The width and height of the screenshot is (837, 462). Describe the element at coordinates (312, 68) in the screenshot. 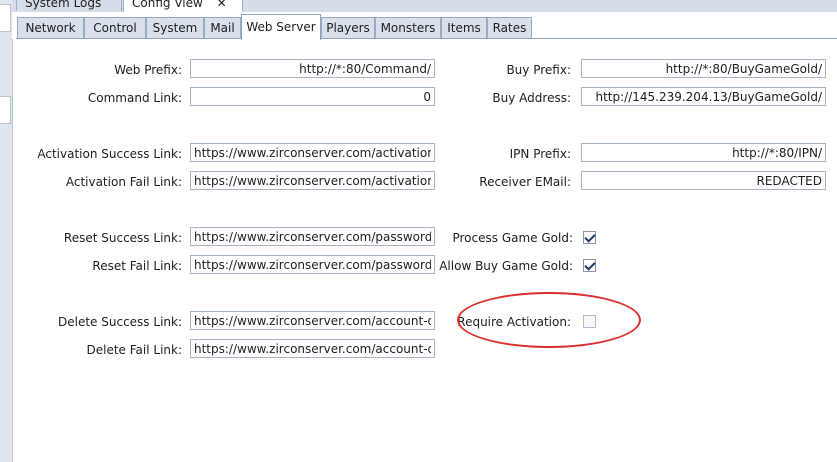

I see `web-prefix-input` at that location.